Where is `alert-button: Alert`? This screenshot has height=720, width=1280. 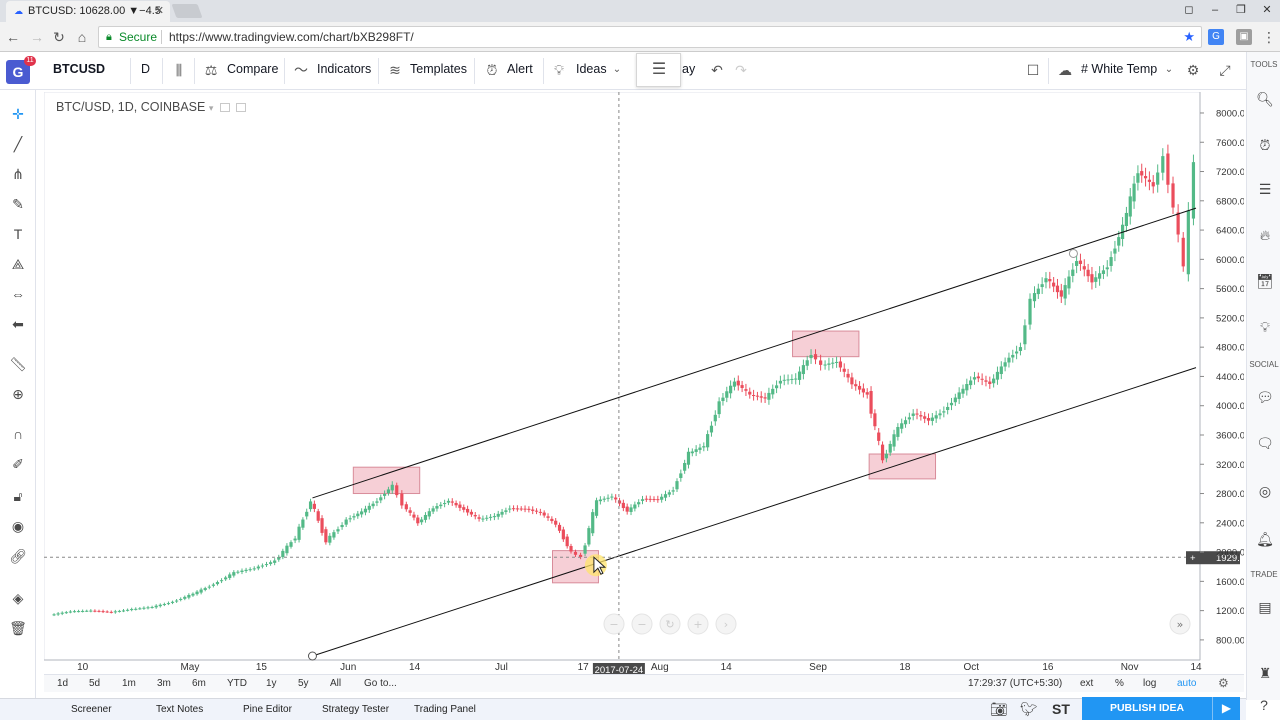 alert-button: Alert is located at coordinates (520, 71).